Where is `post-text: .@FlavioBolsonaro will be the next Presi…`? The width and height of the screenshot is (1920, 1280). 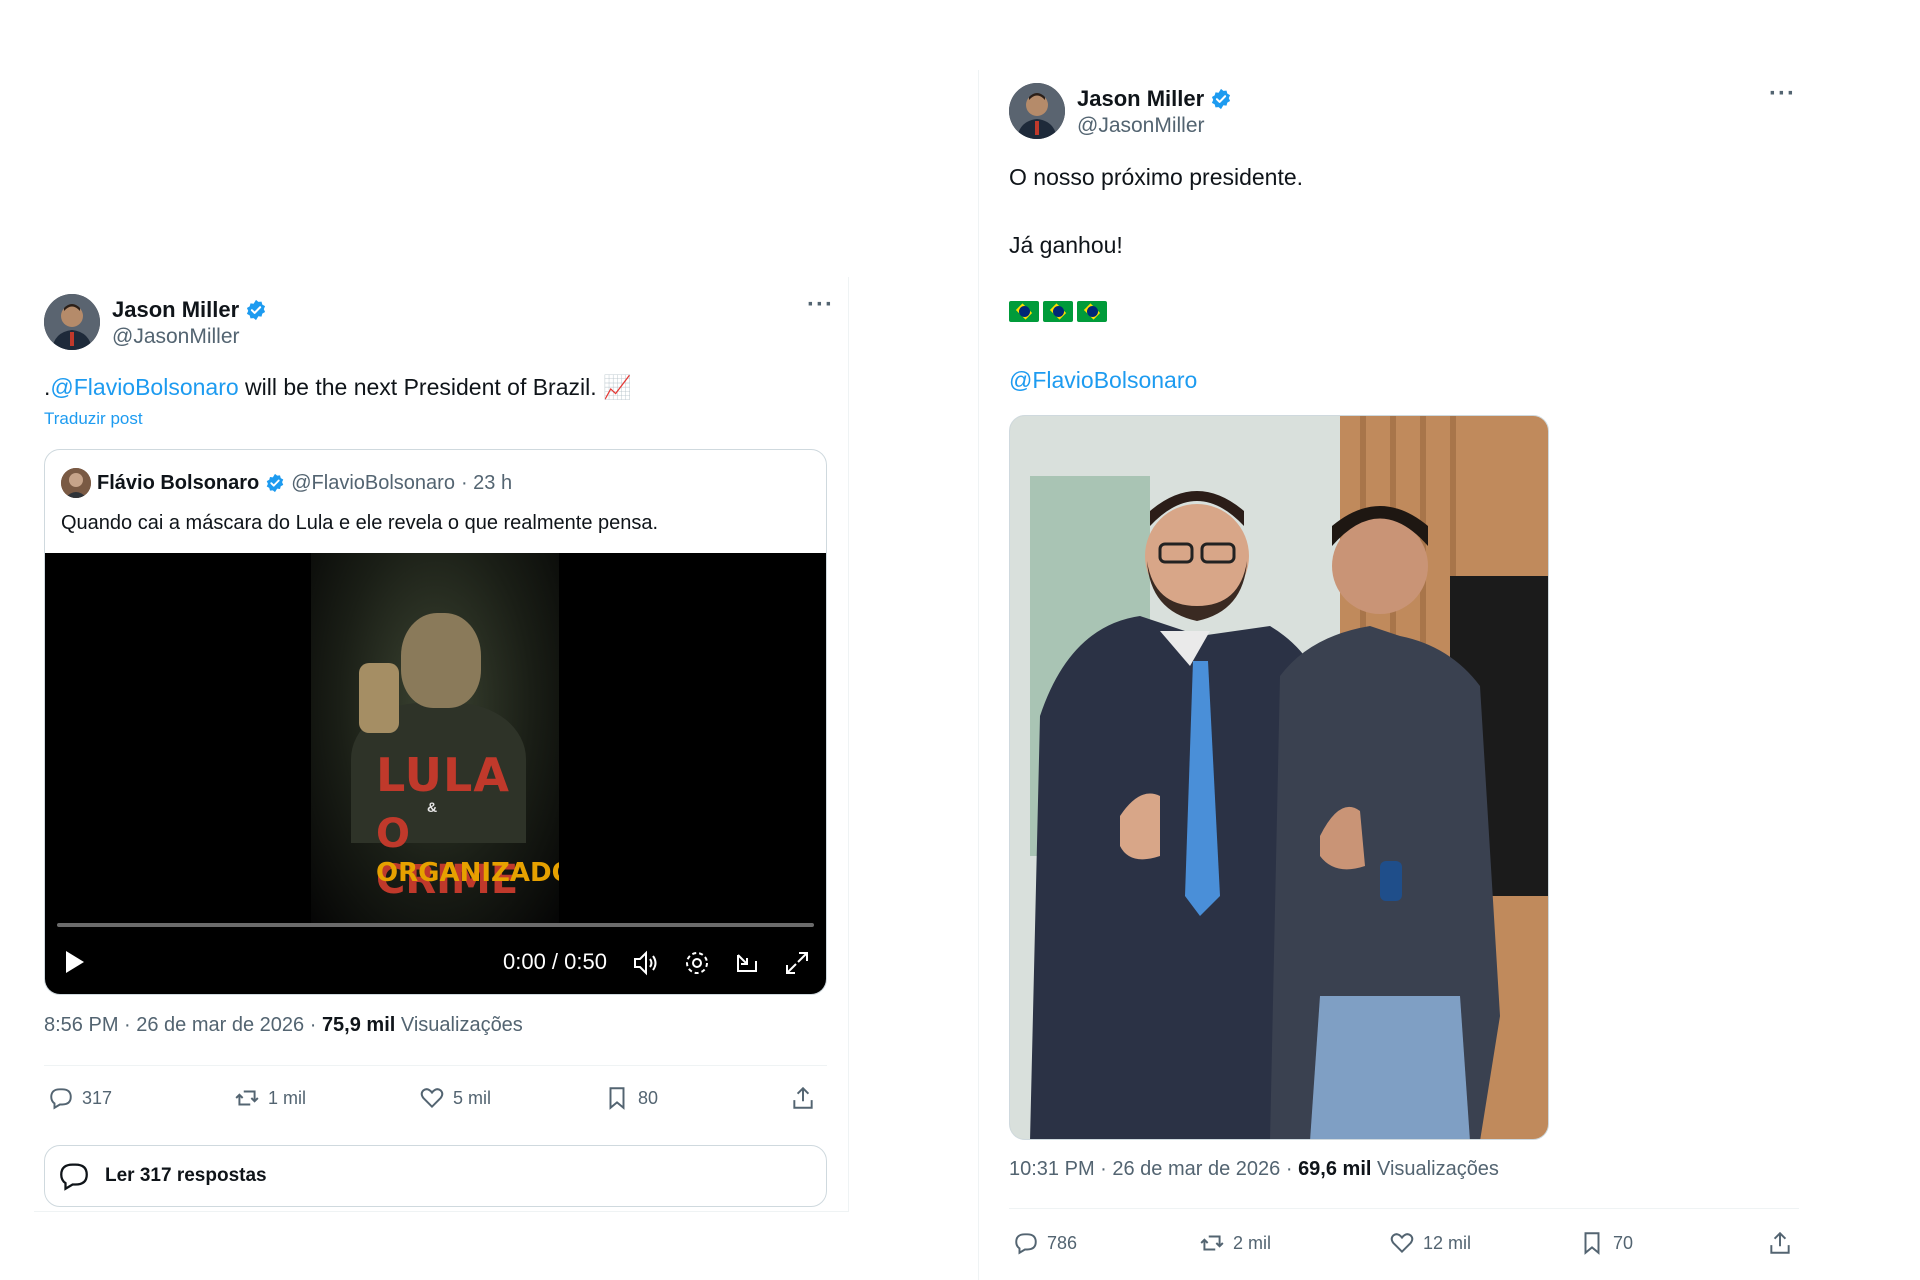
post-text: .@FlavioBolsonaro will be the next Presi… is located at coordinates (439, 387).